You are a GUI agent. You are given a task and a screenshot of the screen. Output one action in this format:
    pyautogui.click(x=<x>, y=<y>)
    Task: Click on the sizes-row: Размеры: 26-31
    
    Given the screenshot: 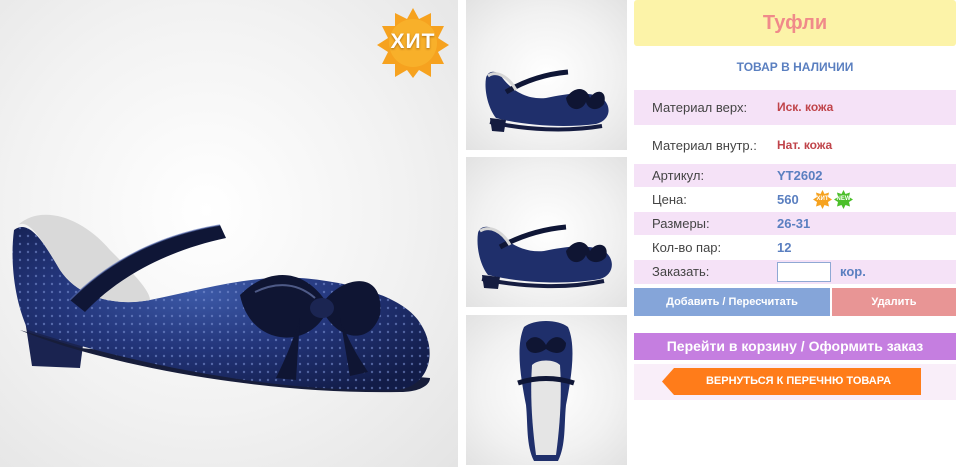 What is the action you would take?
    pyautogui.click(x=795, y=223)
    